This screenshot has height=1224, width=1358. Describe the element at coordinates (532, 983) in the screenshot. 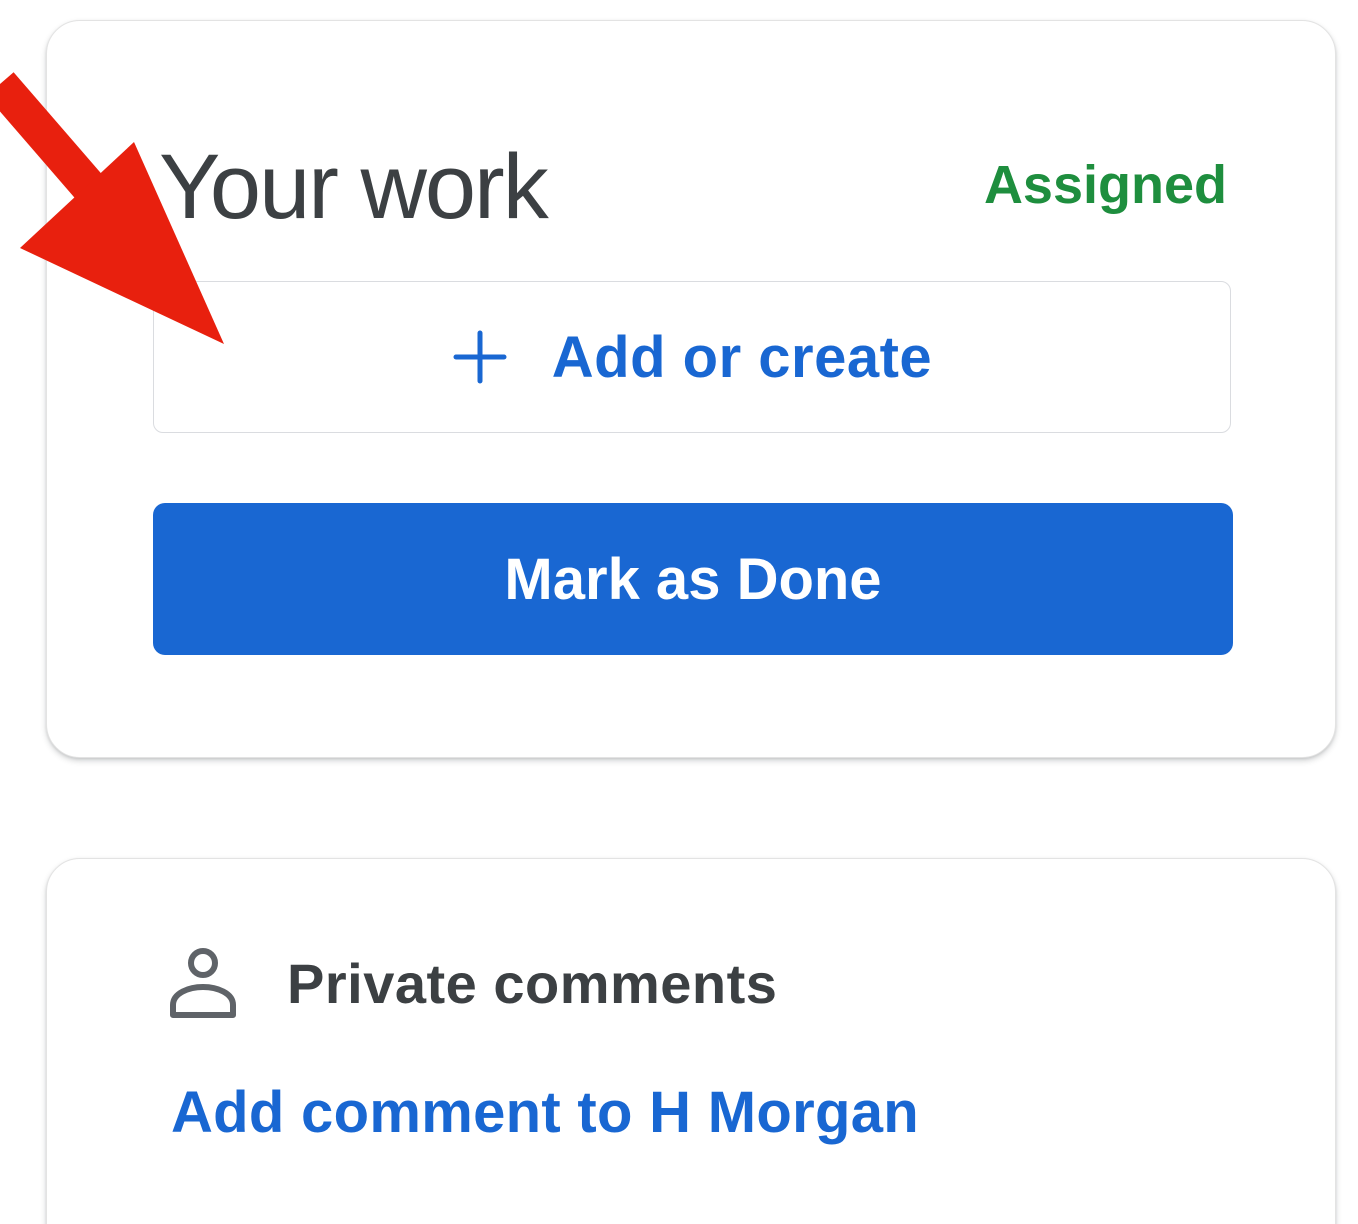

I see `private-comments-title: Private comments` at that location.